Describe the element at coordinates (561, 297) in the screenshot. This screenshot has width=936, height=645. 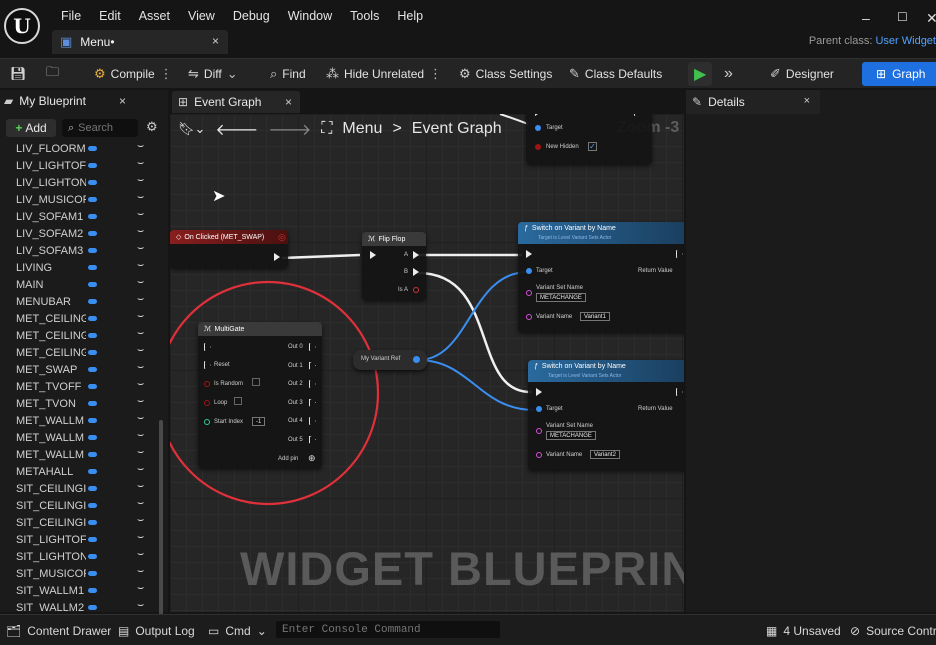
I see `variant-set-name-field: METACHANGE` at that location.